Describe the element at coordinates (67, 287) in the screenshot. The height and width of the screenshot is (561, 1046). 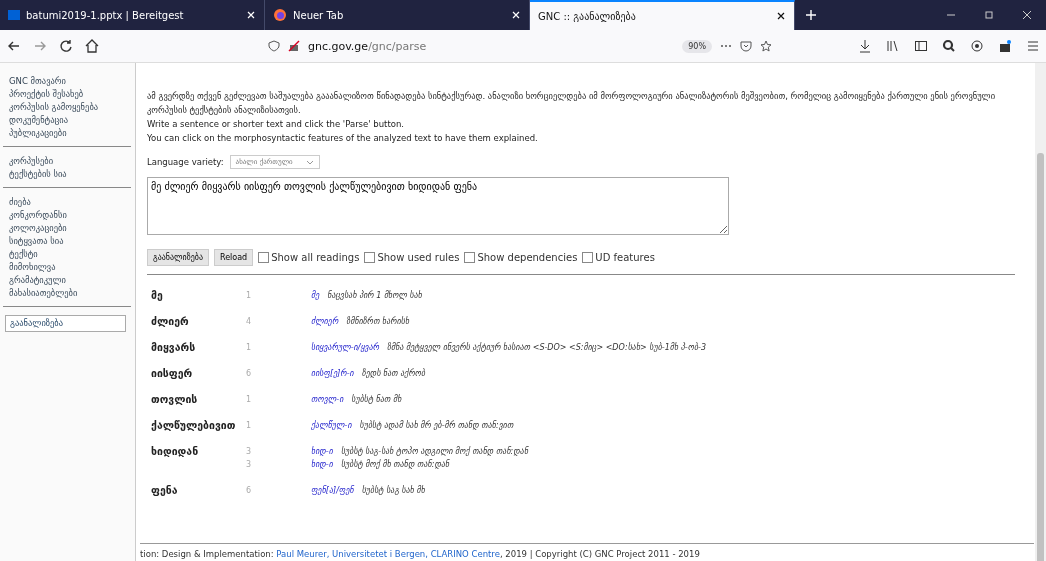
I see `sidebar-link: გრამატიკული მახასიათებლები` at that location.